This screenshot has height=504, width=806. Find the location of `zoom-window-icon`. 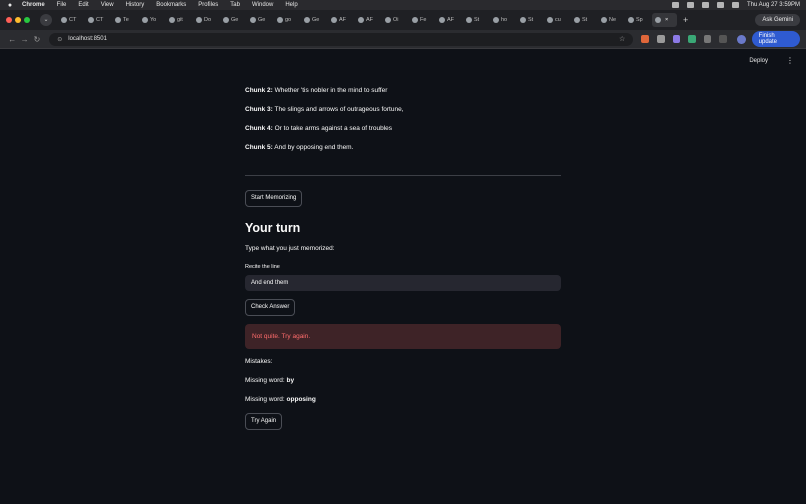

zoom-window-icon is located at coordinates (27, 20).